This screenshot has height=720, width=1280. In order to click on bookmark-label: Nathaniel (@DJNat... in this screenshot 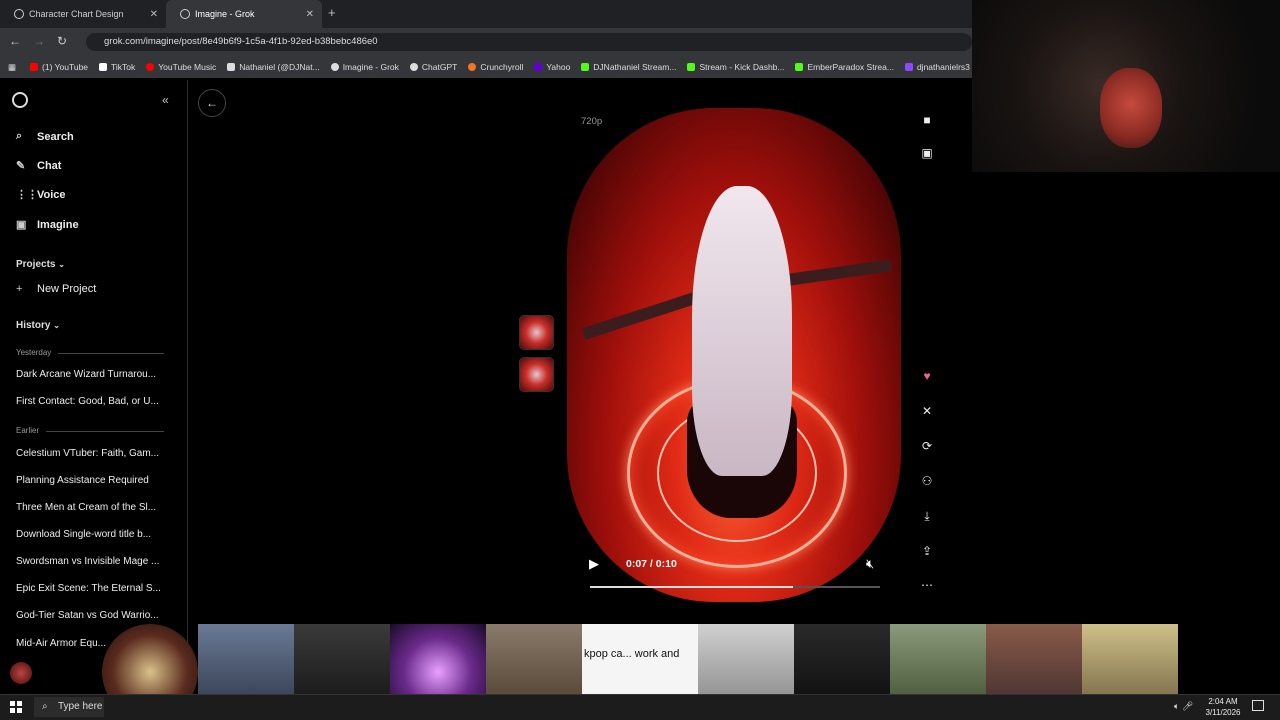, I will do `click(279, 67)`.